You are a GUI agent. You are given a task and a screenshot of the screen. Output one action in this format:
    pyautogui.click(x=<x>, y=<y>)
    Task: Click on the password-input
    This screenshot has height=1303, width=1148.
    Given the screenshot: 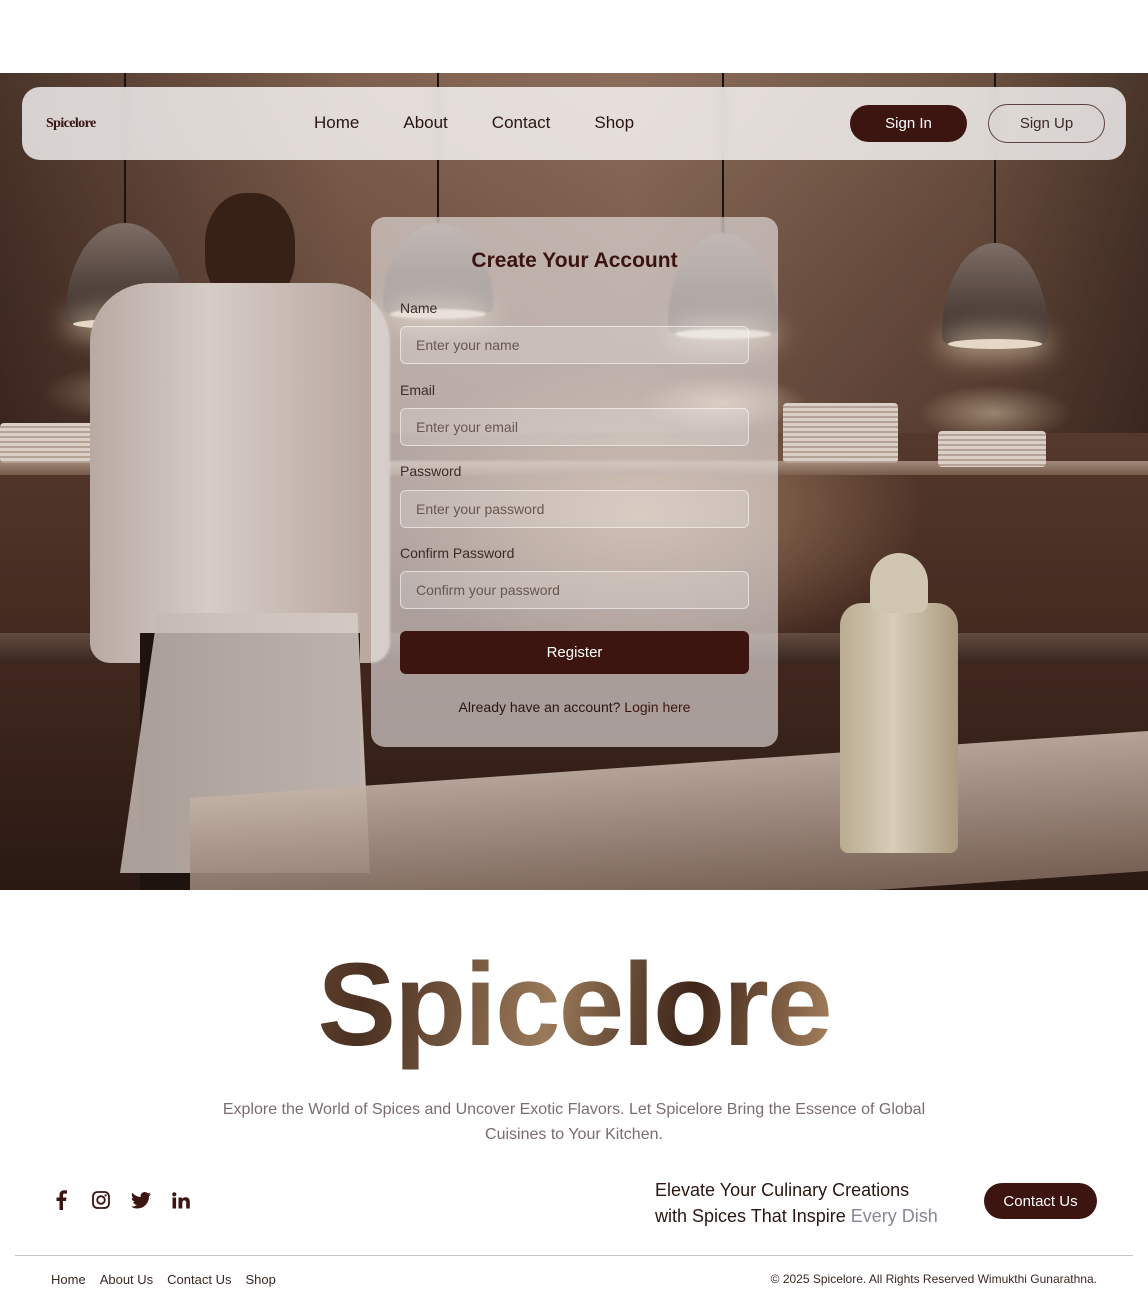 What is the action you would take?
    pyautogui.click(x=574, y=509)
    